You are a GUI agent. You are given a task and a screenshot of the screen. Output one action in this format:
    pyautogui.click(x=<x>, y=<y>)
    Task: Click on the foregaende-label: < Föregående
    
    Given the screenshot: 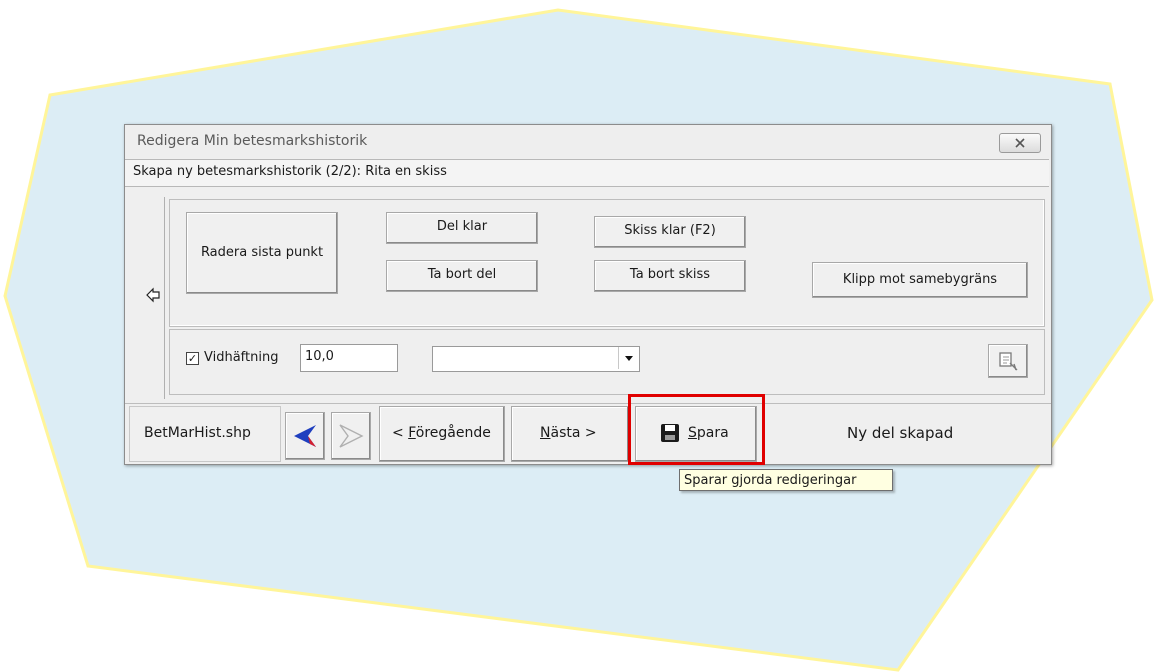 What is the action you would take?
    pyautogui.click(x=441, y=433)
    